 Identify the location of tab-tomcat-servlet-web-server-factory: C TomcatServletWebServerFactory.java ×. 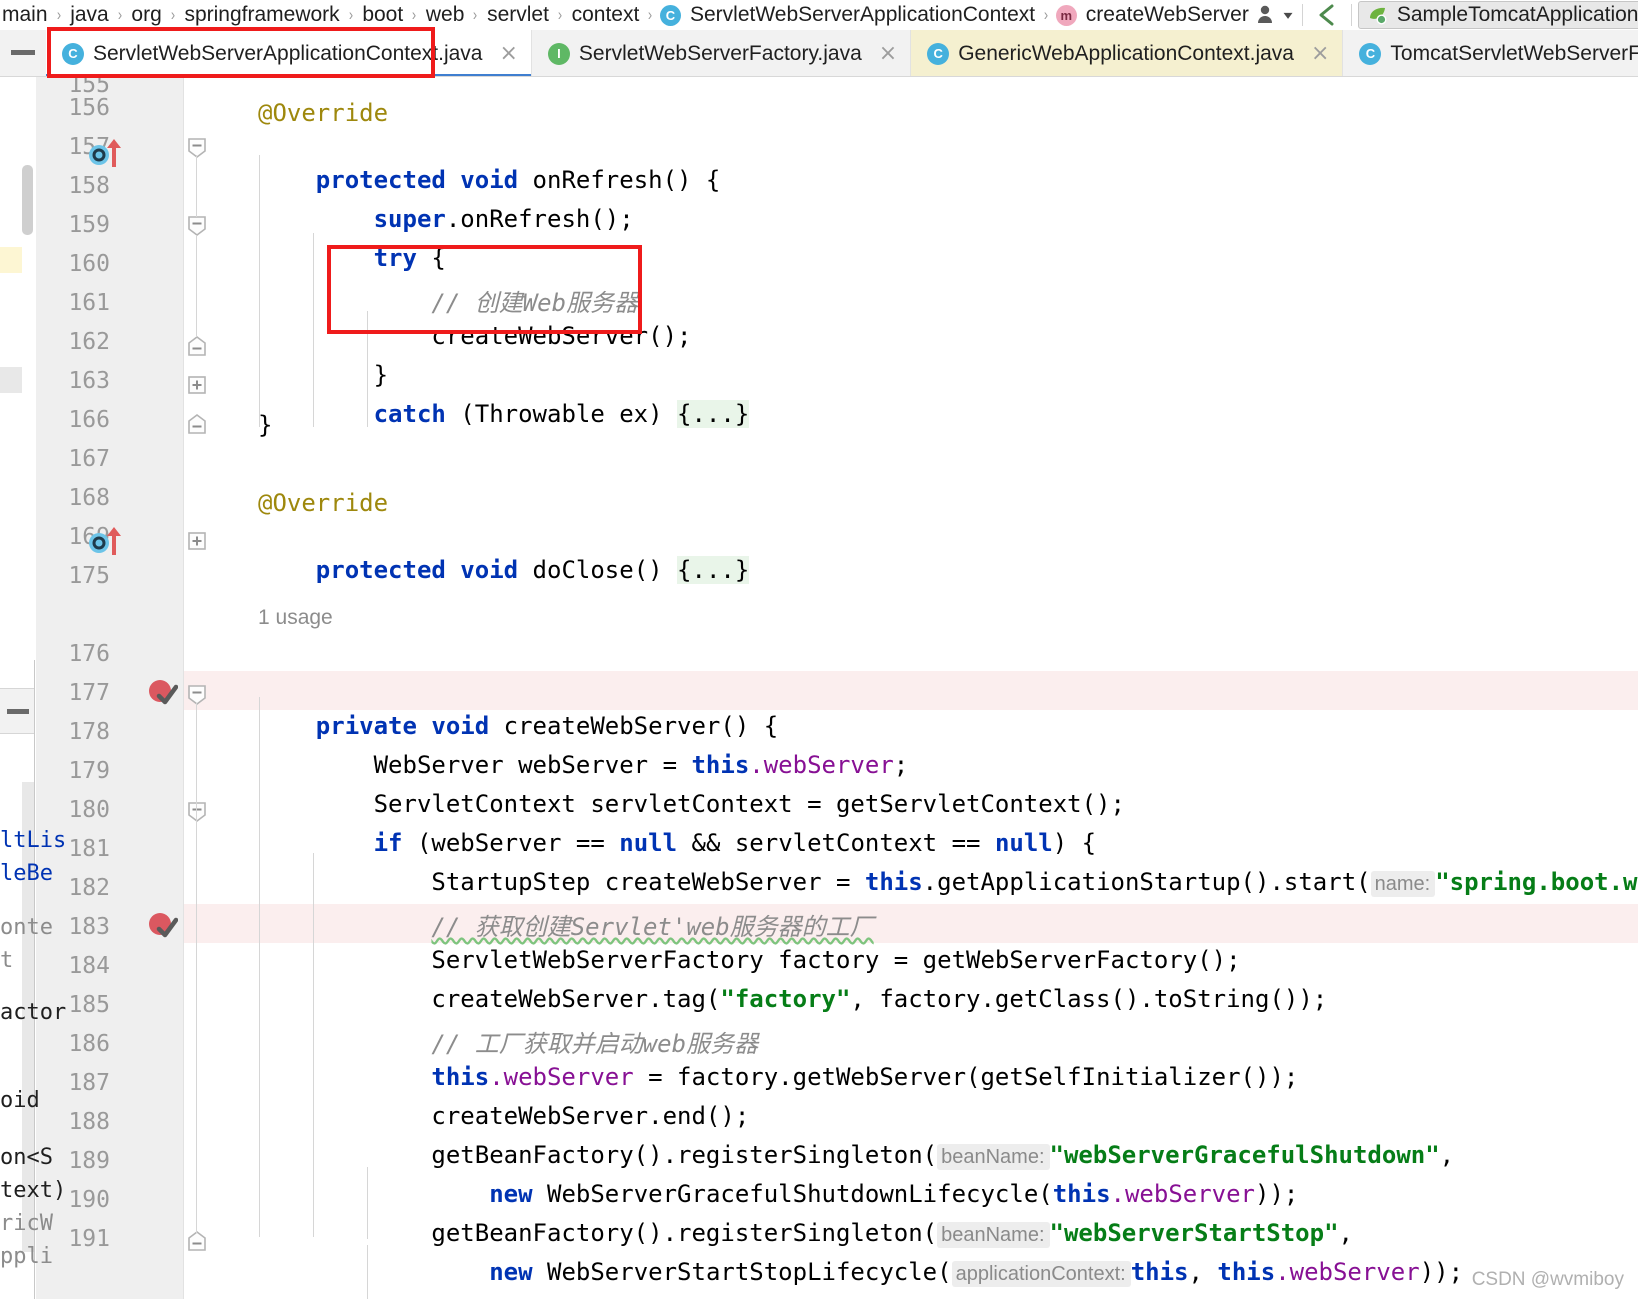
(1490, 53).